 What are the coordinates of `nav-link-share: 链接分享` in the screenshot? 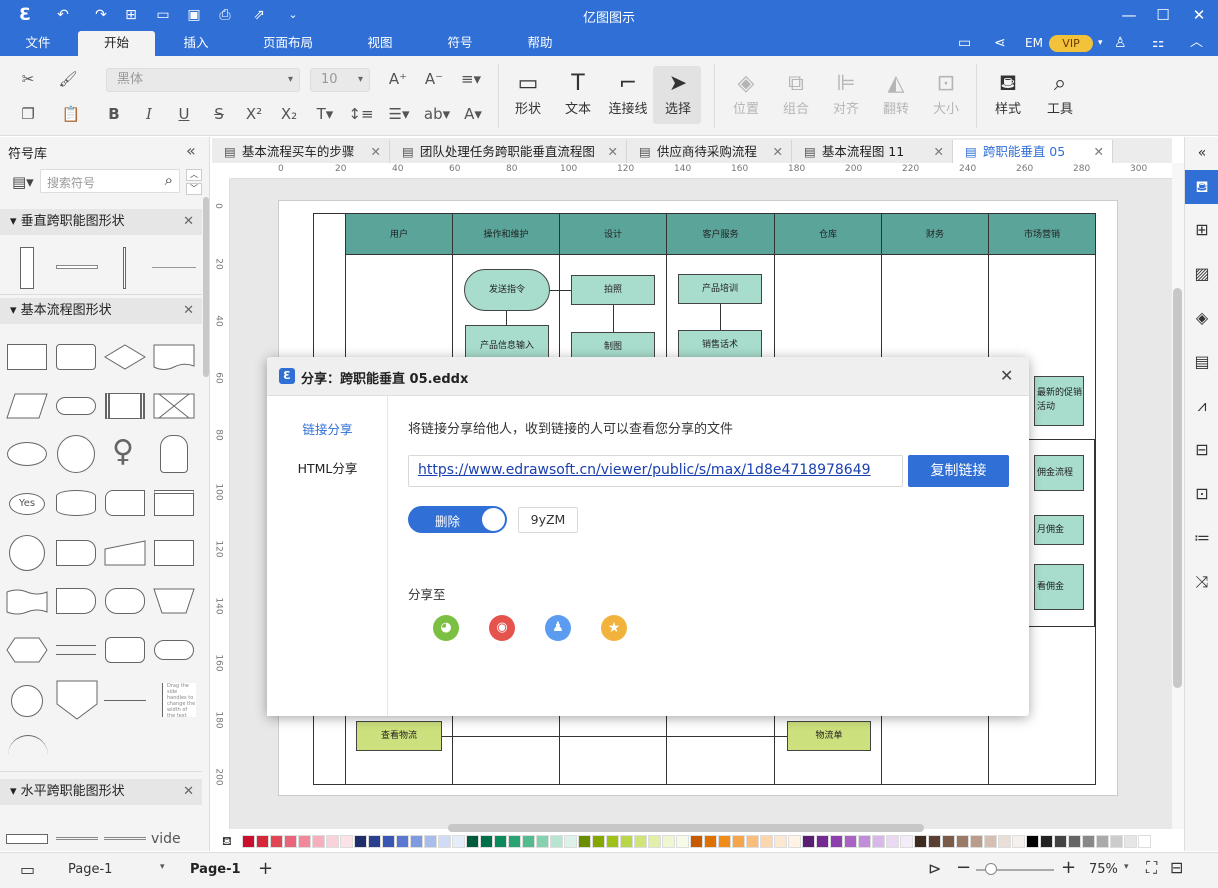 It's located at (327, 428).